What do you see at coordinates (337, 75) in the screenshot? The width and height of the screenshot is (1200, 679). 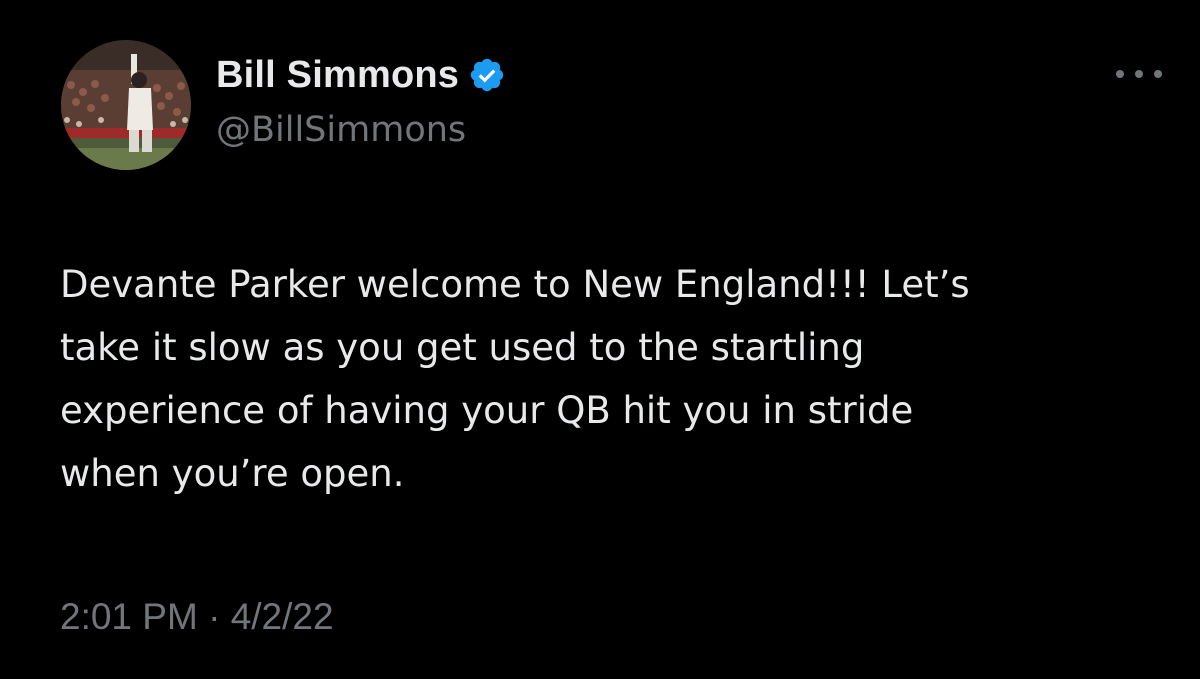 I see `author-display-name: Bill Simmons` at bounding box center [337, 75].